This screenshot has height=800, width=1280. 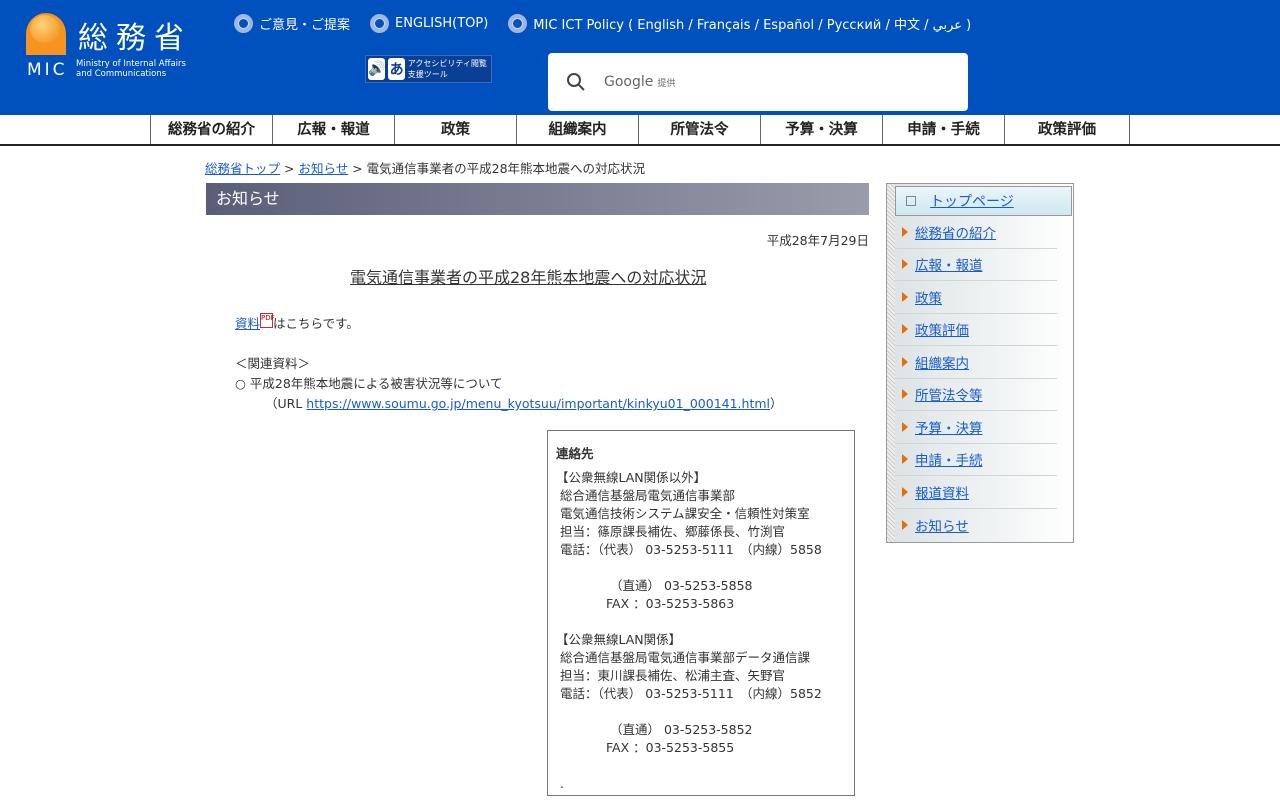 What do you see at coordinates (976, 492) in the screenshot?
I see `sidebar-item: 報道資料` at bounding box center [976, 492].